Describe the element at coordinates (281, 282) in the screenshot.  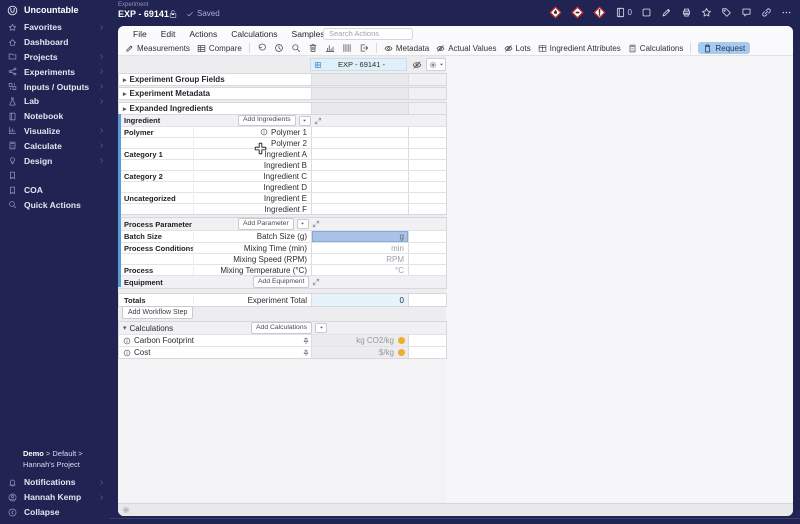
I see `add-equipment-button: Add Equipment` at that location.